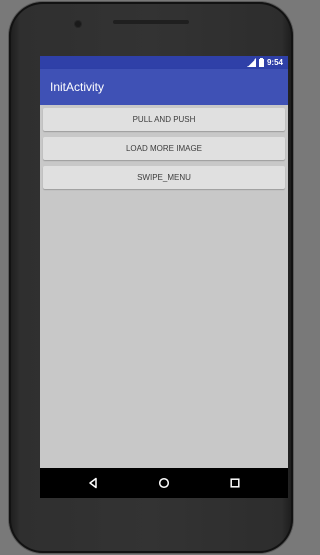 The height and width of the screenshot is (555, 320). Describe the element at coordinates (164, 62) in the screenshot. I see `status-bar: 9:54` at that location.